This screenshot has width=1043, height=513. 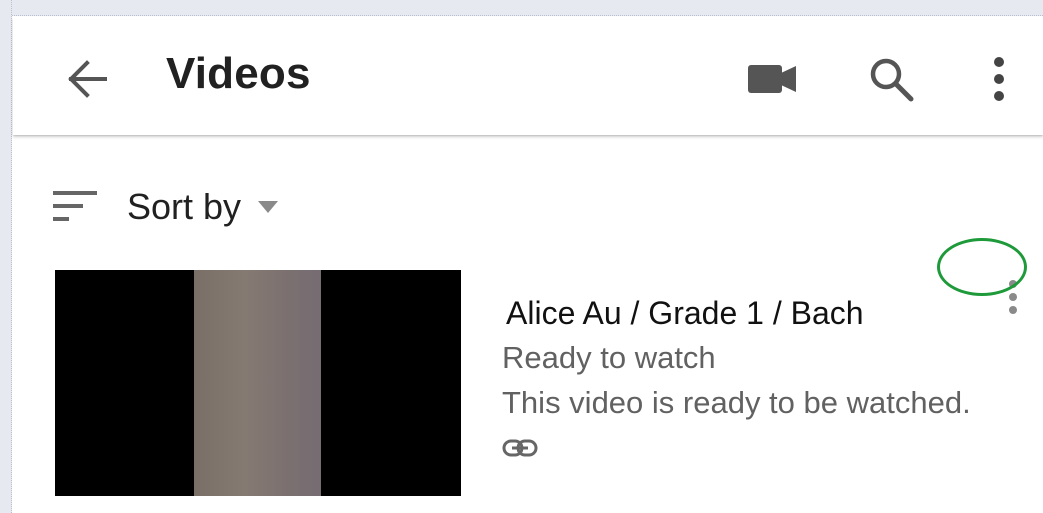 I want to click on more-options-button, so click(x=999, y=79).